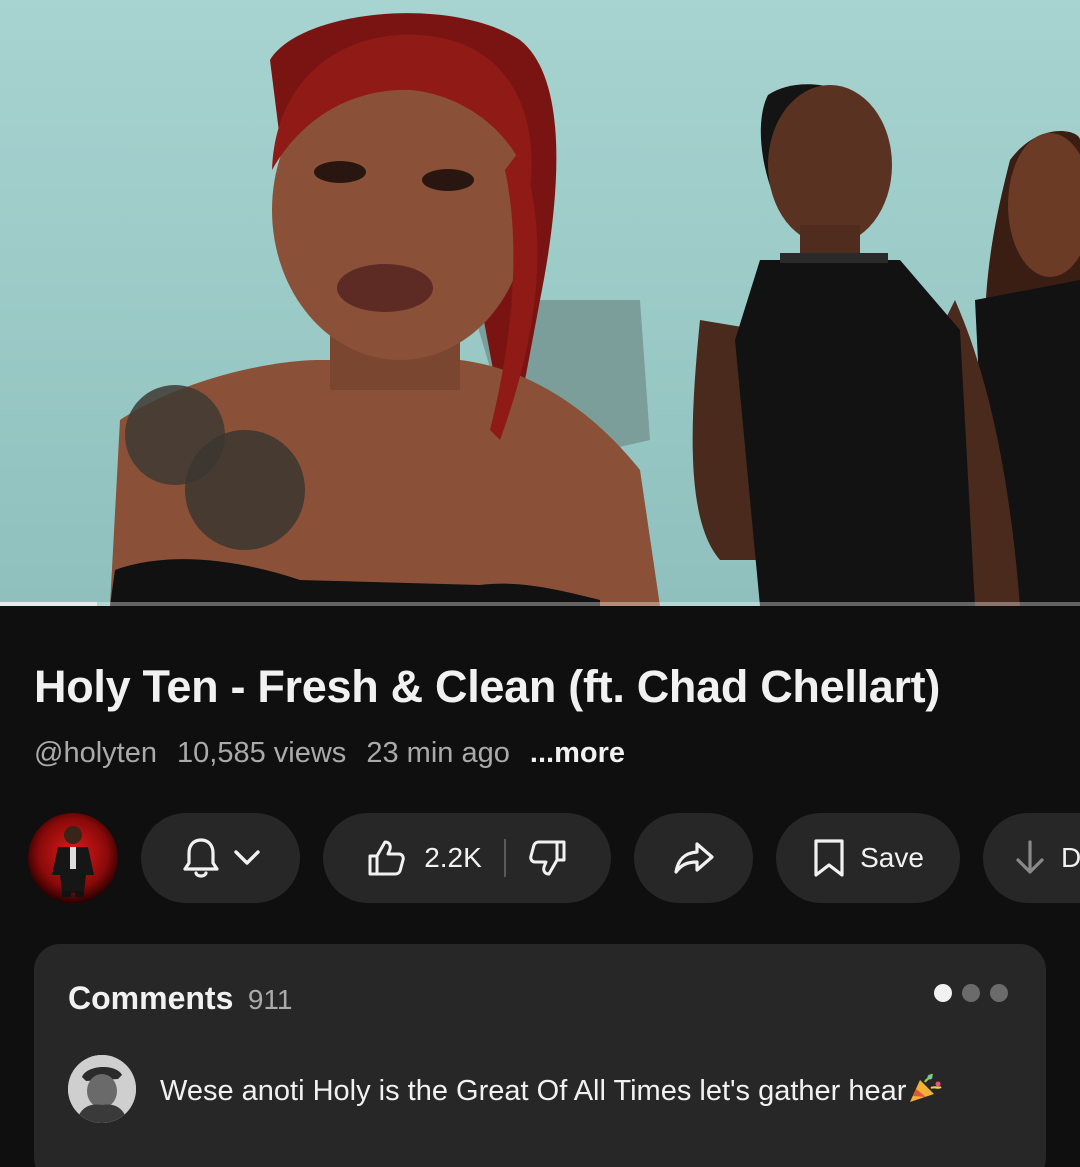  What do you see at coordinates (220, 858) in the screenshot?
I see `notifications-button` at bounding box center [220, 858].